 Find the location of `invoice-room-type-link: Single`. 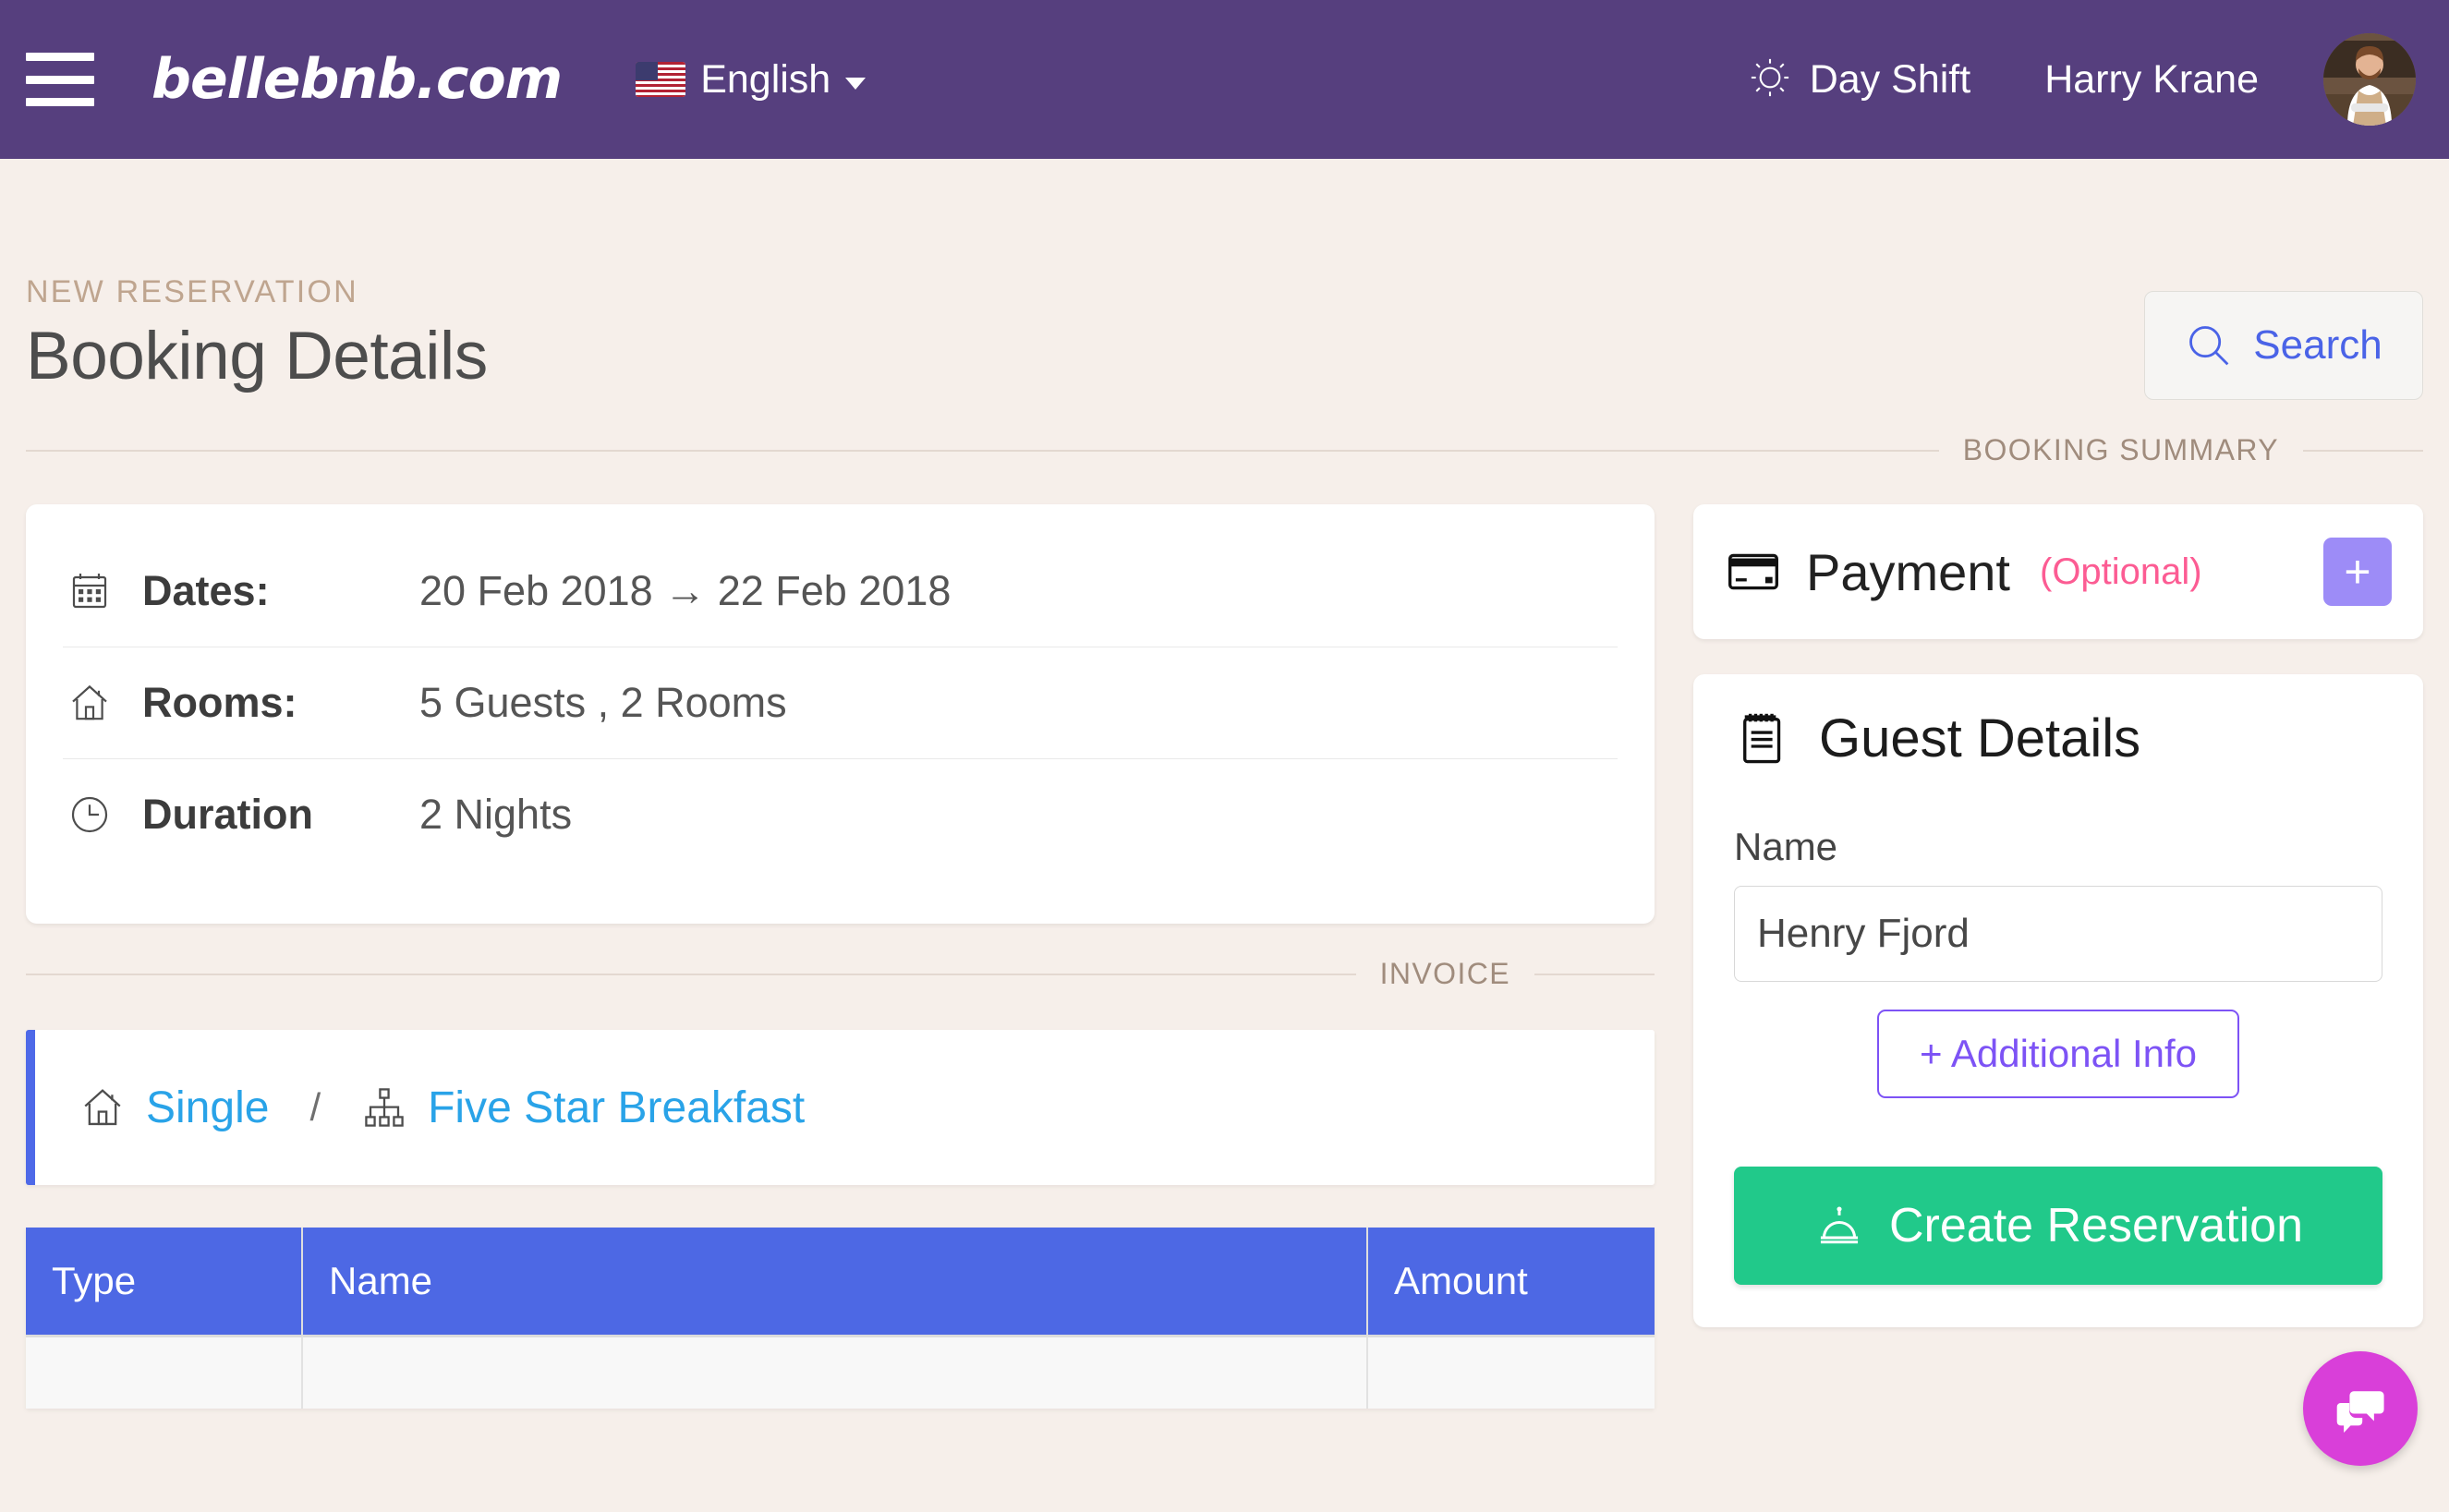

invoice-room-type-link: Single is located at coordinates (207, 1108).